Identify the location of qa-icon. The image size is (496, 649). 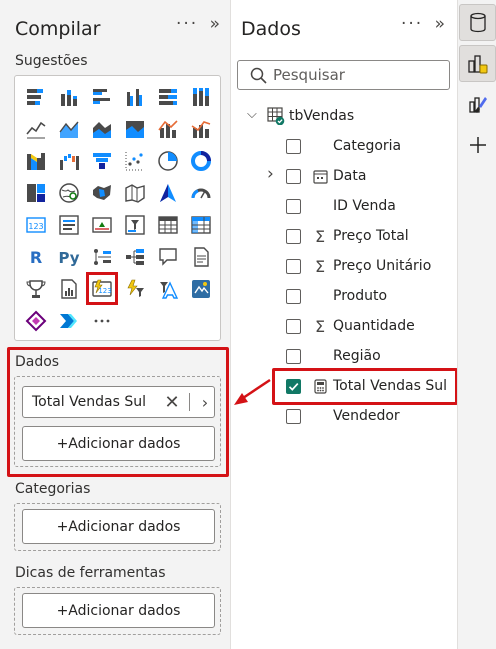
(168, 256).